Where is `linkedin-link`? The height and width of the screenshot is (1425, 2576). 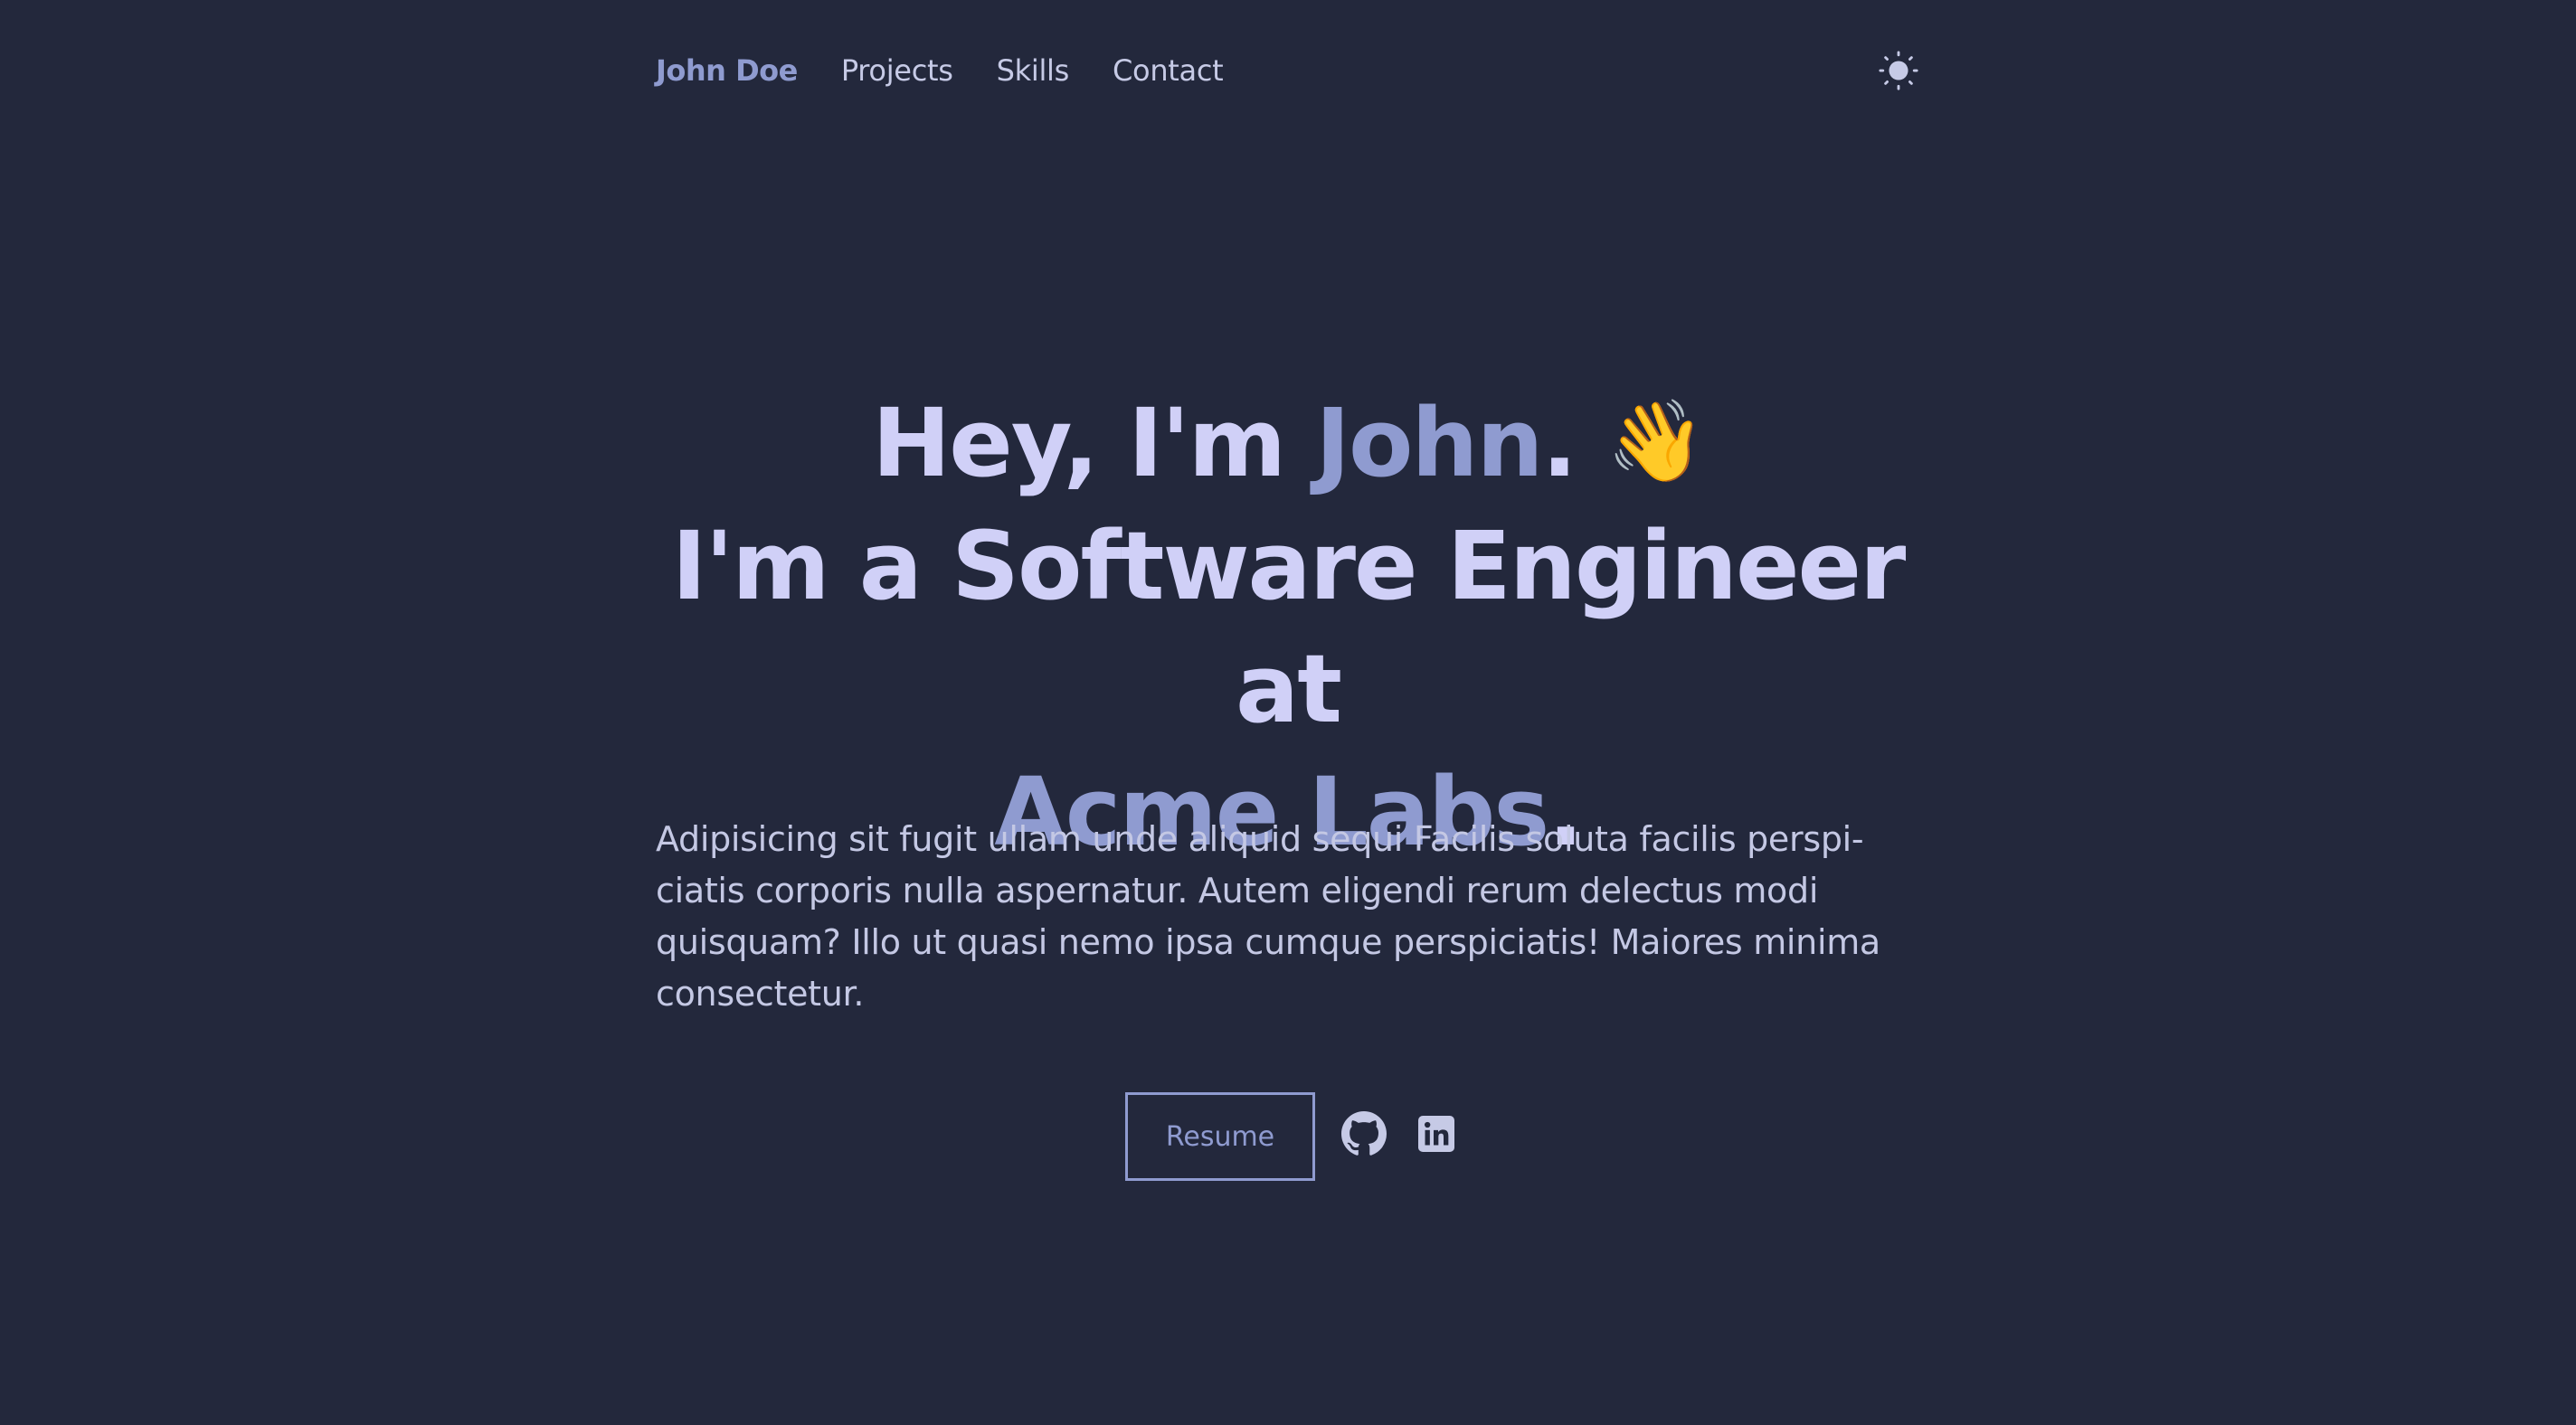 linkedin-link is located at coordinates (1437, 1134).